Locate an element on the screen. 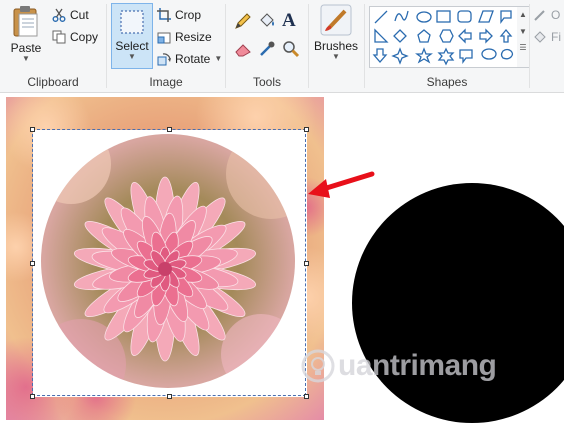  image-group-label: Image is located at coordinates (166, 82).